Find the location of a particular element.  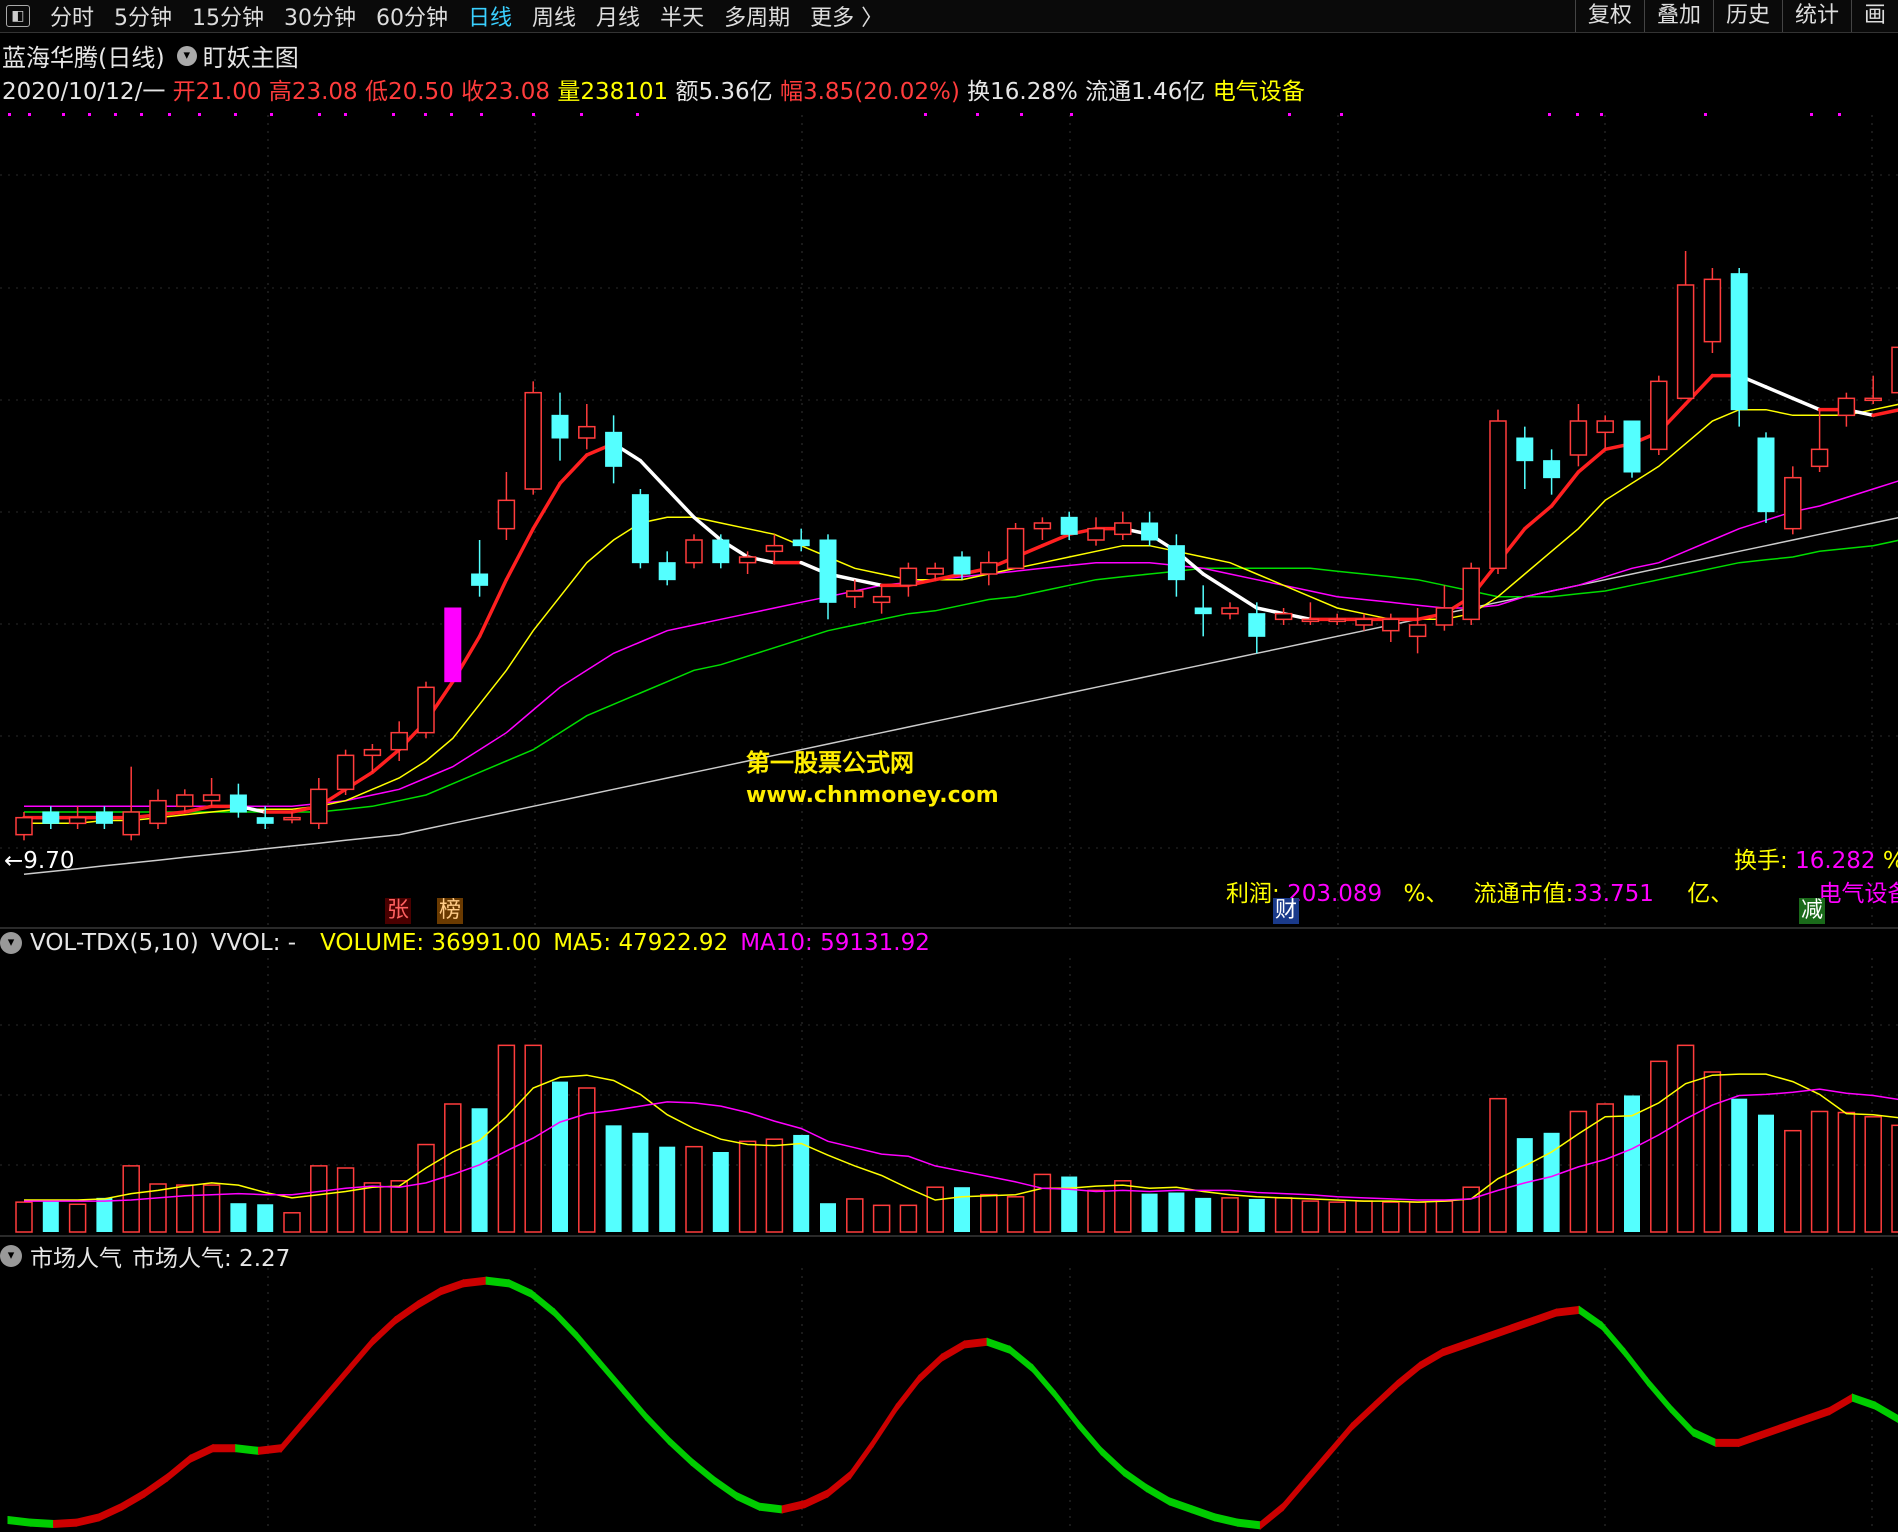

popularity-panel-header: ▾ 市场人气 市场人气: 2.27 is located at coordinates (145, 1256).